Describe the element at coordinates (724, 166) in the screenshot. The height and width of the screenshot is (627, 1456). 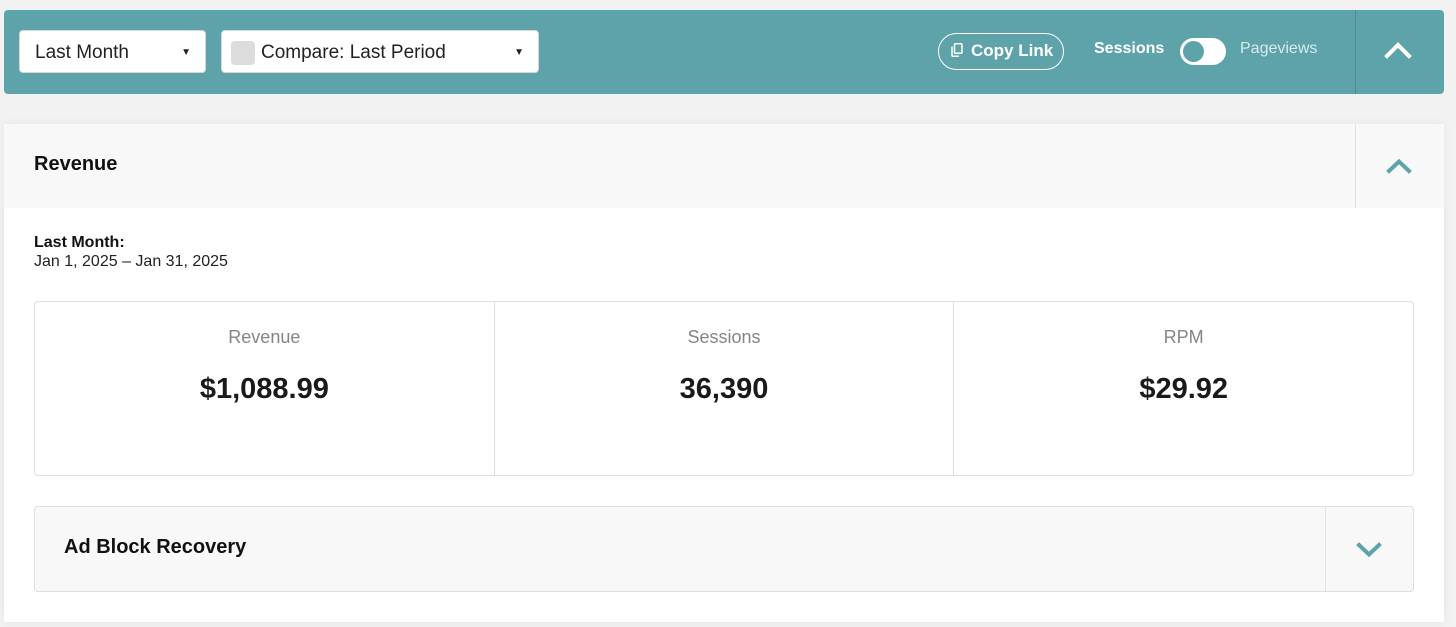
I see `revenue-panel-header: Revenue` at that location.